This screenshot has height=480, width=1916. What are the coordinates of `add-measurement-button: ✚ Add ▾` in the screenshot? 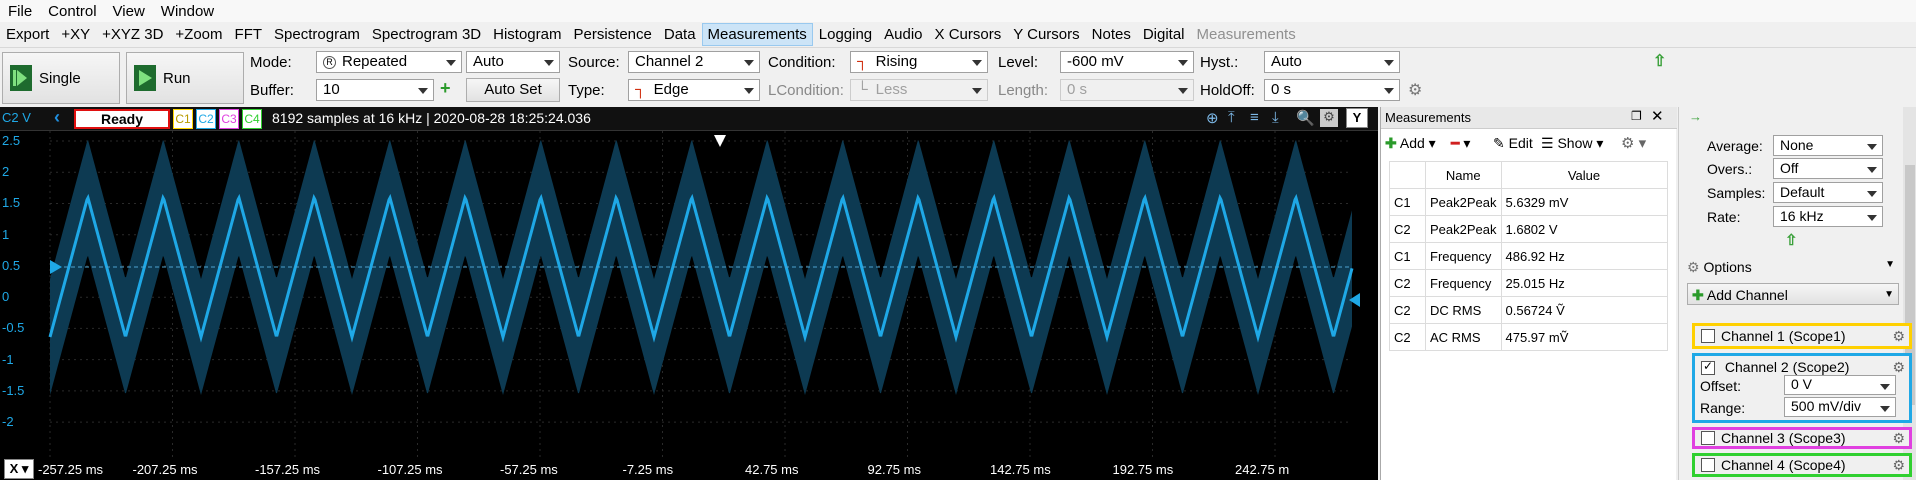 It's located at (1410, 143).